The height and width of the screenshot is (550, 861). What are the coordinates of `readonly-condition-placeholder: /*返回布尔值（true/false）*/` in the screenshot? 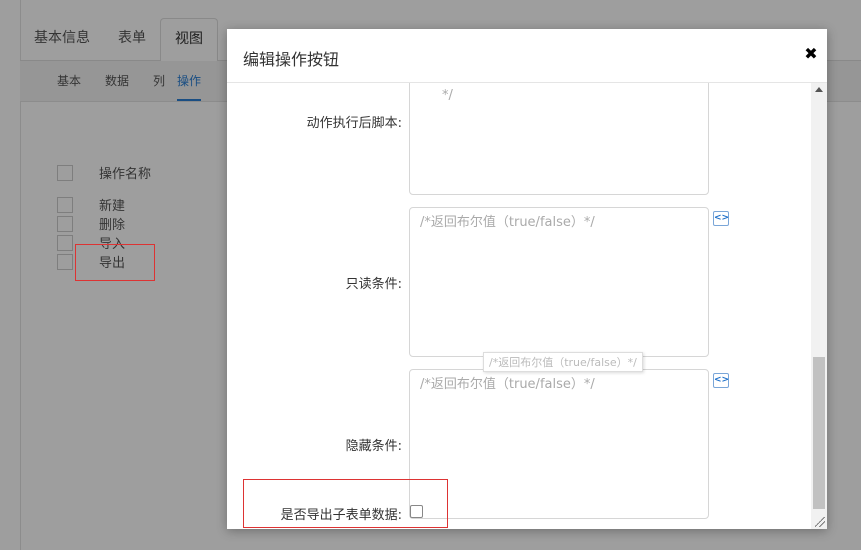 It's located at (507, 222).